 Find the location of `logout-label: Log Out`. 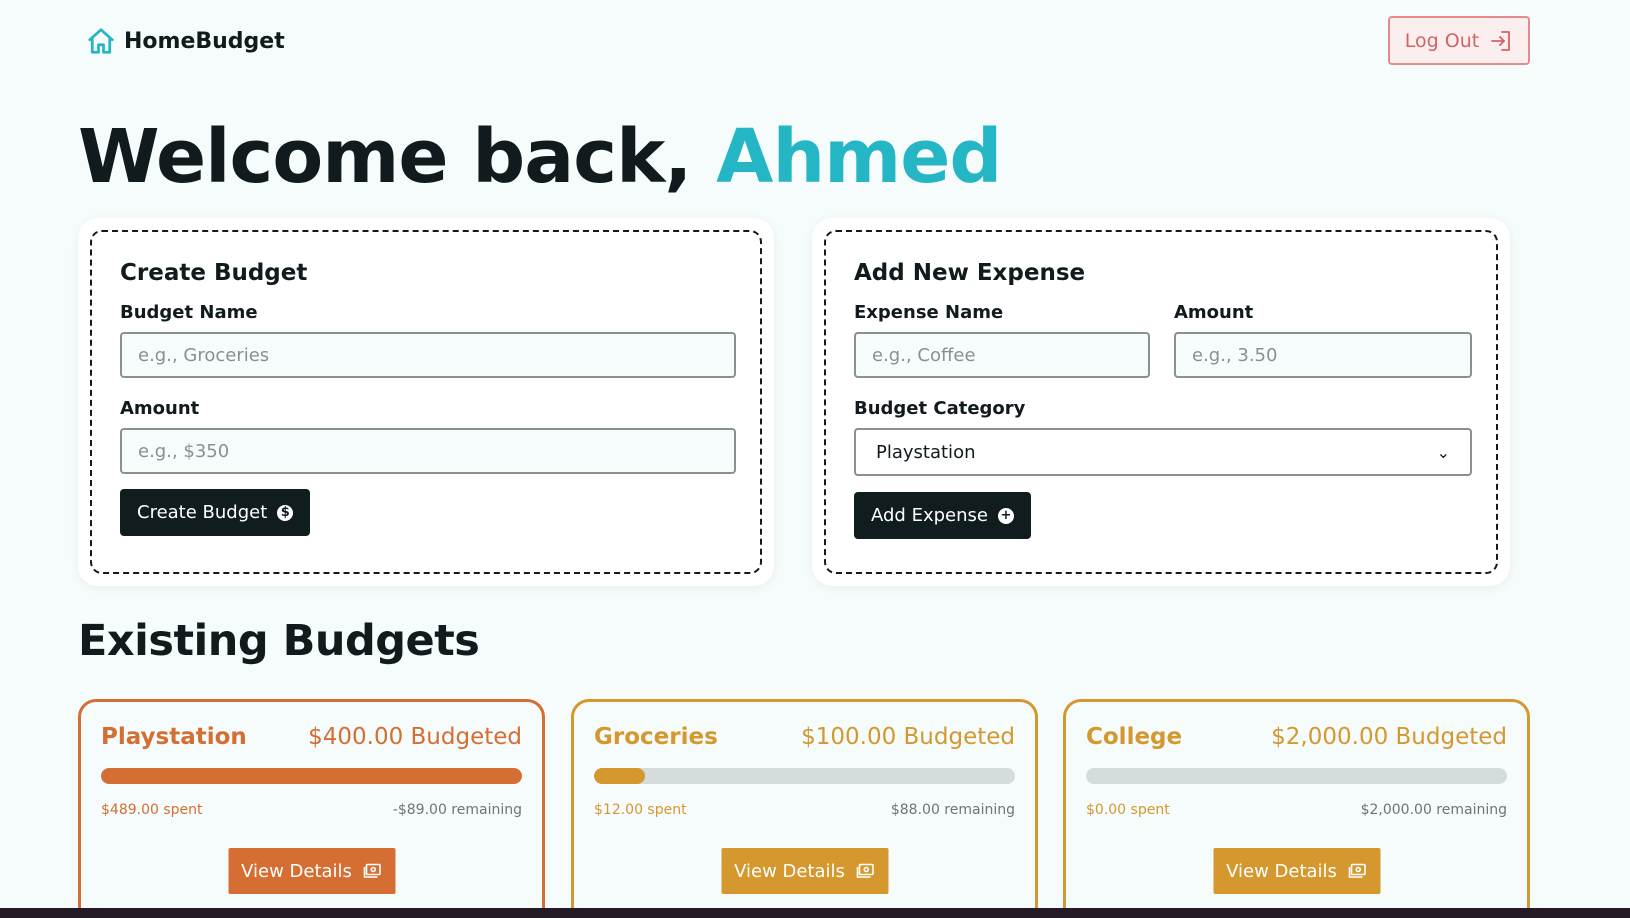

logout-label: Log Out is located at coordinates (1442, 40).